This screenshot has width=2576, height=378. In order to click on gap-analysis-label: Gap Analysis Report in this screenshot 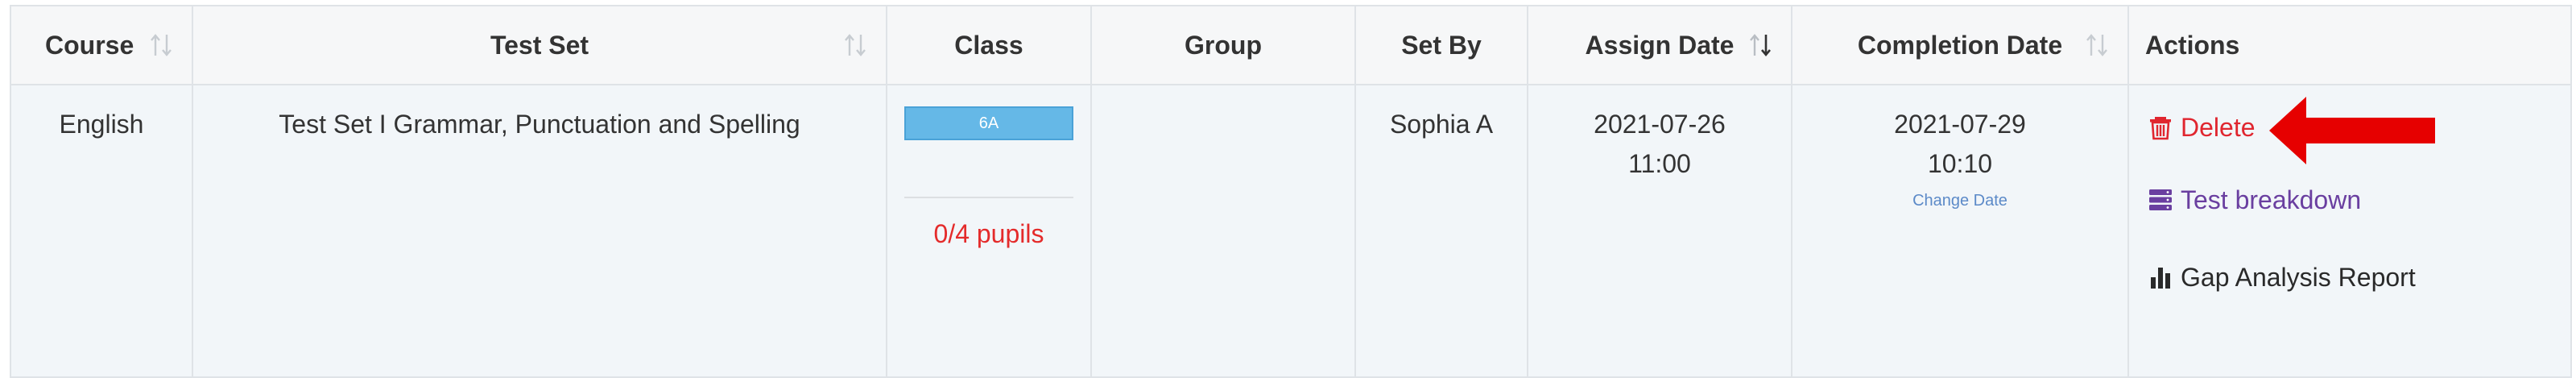, I will do `click(2298, 277)`.